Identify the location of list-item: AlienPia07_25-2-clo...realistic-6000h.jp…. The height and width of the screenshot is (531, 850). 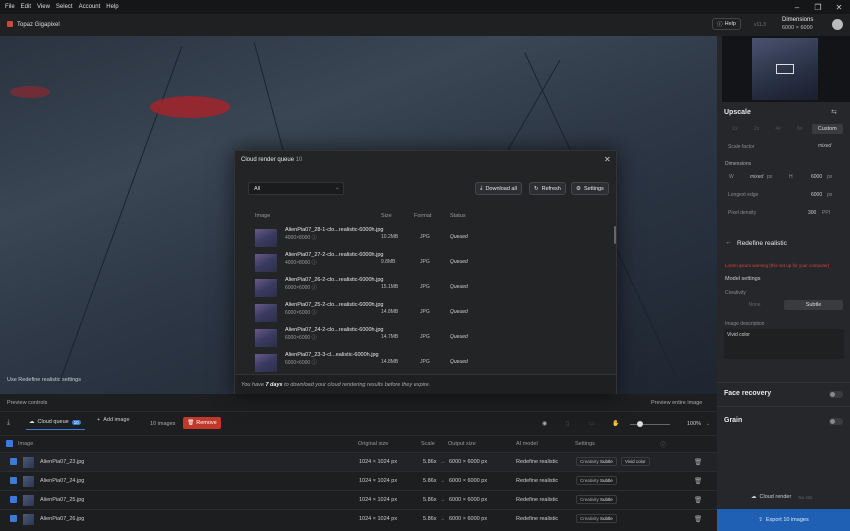
(432, 313).